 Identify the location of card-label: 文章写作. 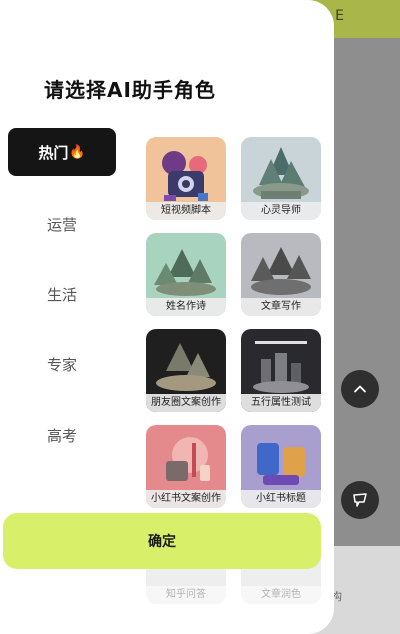
(281, 307).